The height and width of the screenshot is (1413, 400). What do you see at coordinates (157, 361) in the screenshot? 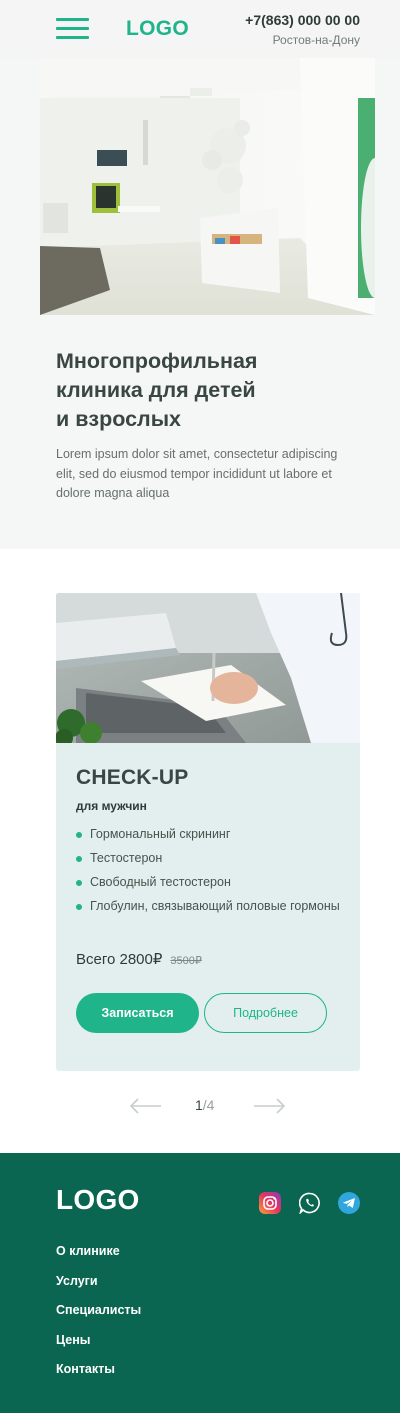
I see `hero-title-line: Многопрофильная` at bounding box center [157, 361].